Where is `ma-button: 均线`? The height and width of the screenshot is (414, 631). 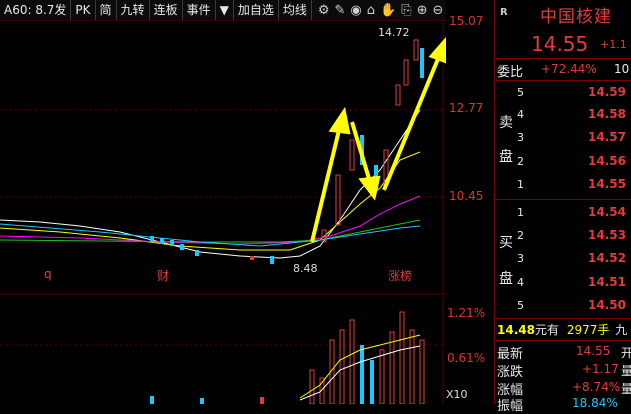 ma-button: 均线 is located at coordinates (295, 10).